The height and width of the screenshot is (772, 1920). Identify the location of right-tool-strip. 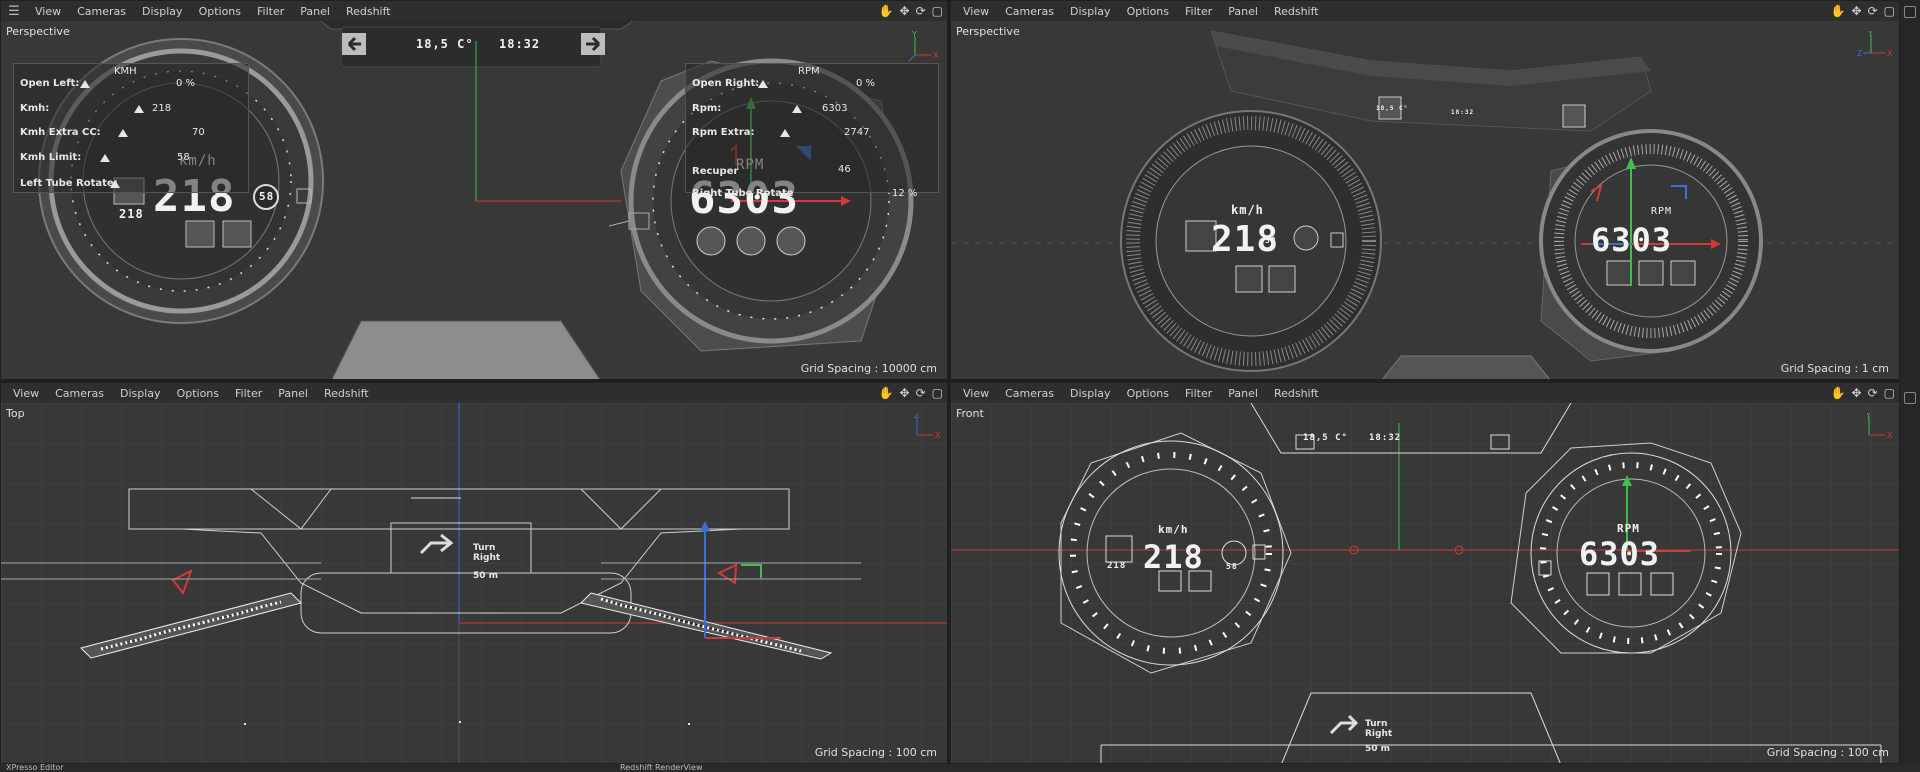
(1910, 382).